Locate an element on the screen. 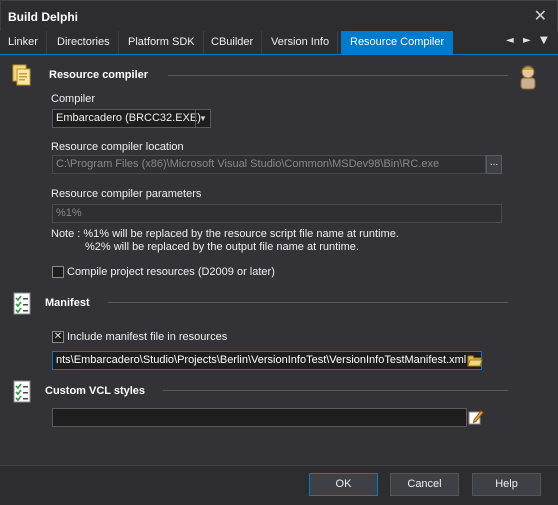 The image size is (558, 505). compile-resources-checkbox is located at coordinates (58, 272).